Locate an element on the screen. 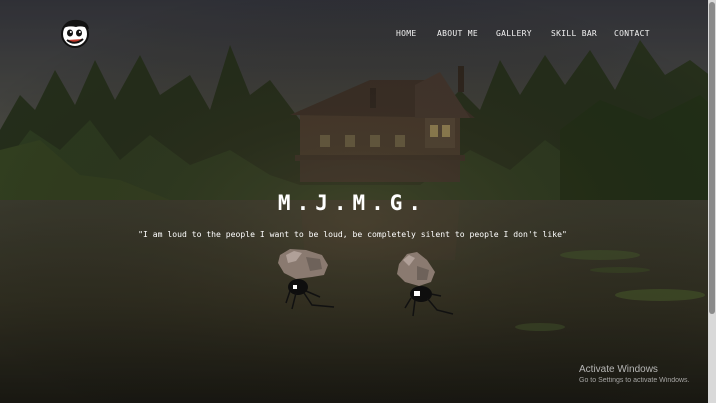  page-scrollbar is located at coordinates (712, 201).